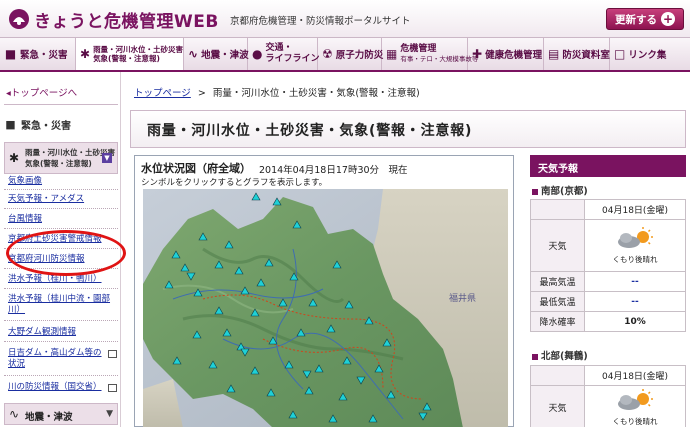 Image resolution: width=690 pixels, height=427 pixels. What do you see at coordinates (61, 158) in the screenshot?
I see `sidebar-cat-rain-river: ✱ 雨量・河川水位・土砂災害 気象(警報・注意報) ▼` at bounding box center [61, 158].